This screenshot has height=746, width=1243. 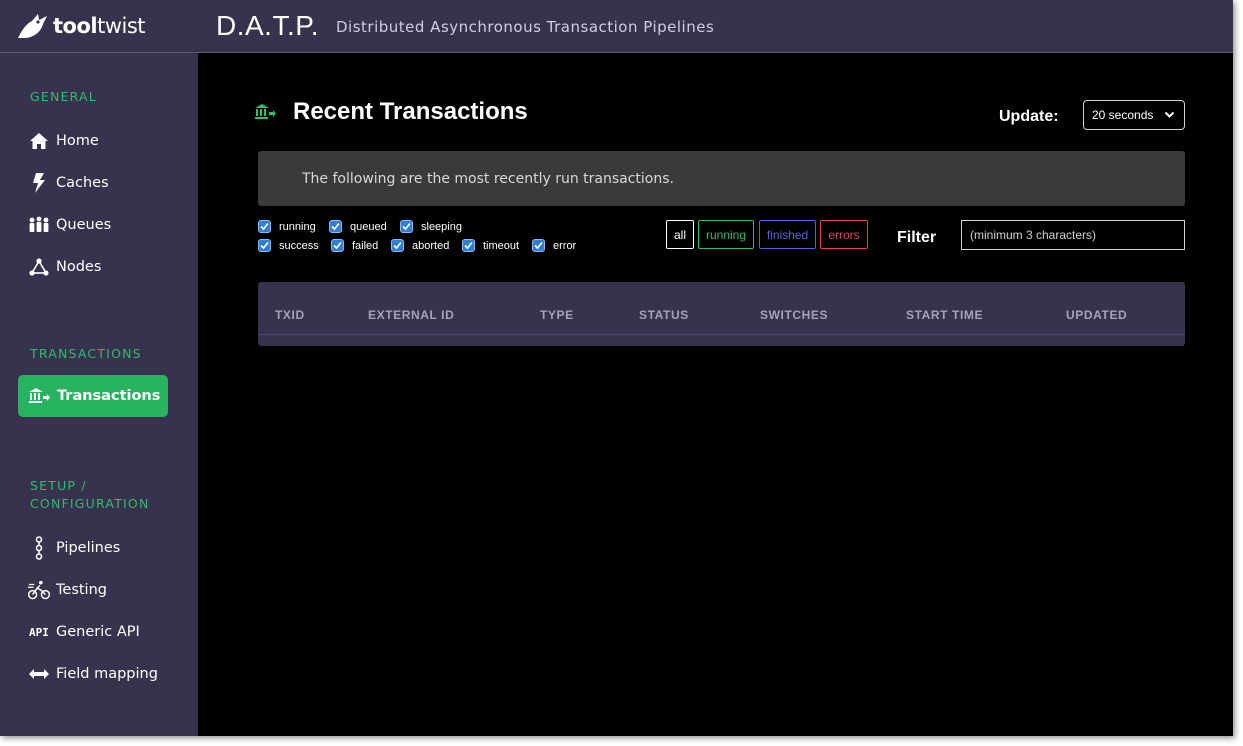 I want to click on column-header-updated: UPDATED, so click(x=1096, y=315).